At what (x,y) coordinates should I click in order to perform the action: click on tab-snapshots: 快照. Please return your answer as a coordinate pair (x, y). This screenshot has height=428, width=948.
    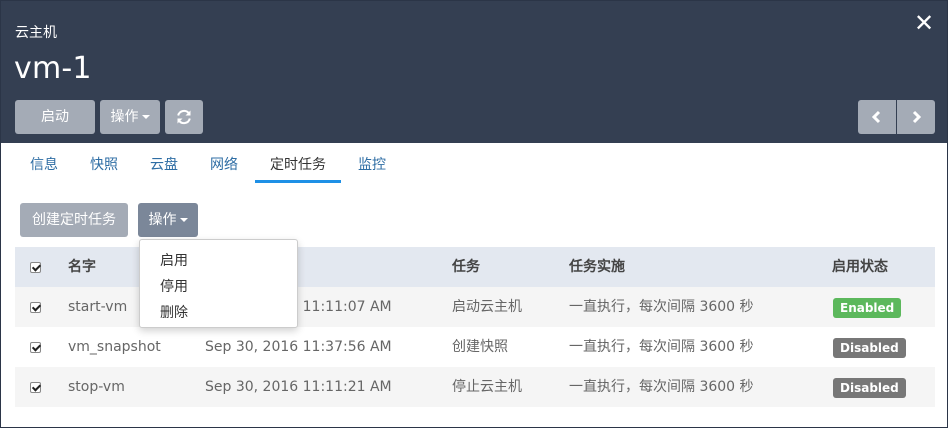
    Looking at the image, I should click on (104, 164).